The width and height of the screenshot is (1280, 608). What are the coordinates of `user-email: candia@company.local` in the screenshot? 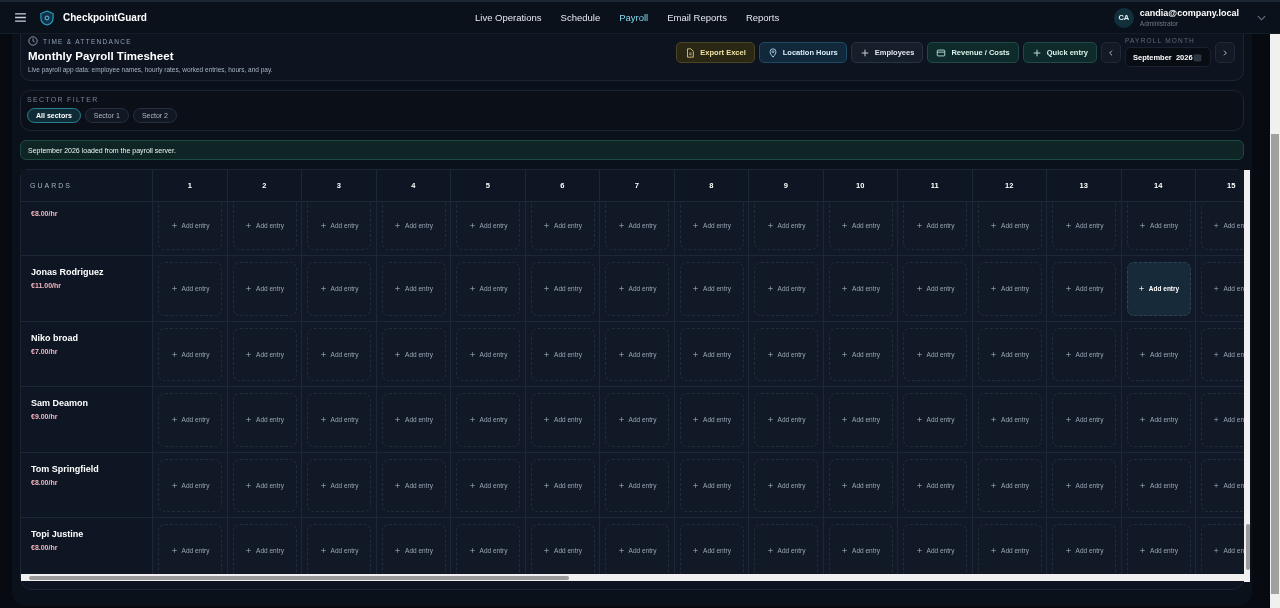 It's located at (1189, 13).